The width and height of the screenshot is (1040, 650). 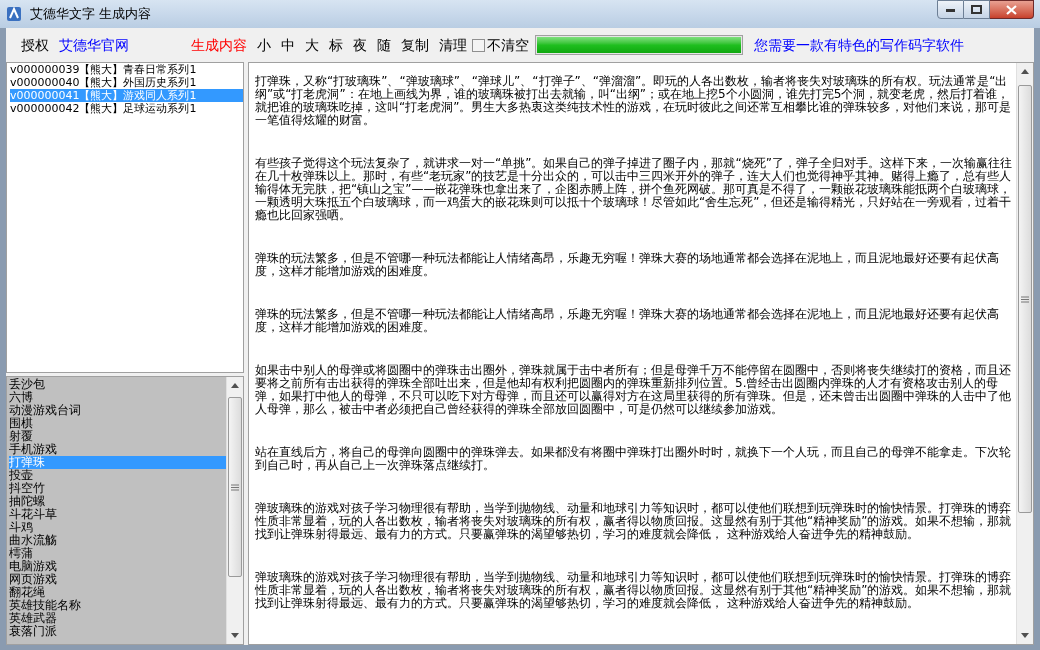 What do you see at coordinates (384, 45) in the screenshot?
I see `toolbar-button: 随` at bounding box center [384, 45].